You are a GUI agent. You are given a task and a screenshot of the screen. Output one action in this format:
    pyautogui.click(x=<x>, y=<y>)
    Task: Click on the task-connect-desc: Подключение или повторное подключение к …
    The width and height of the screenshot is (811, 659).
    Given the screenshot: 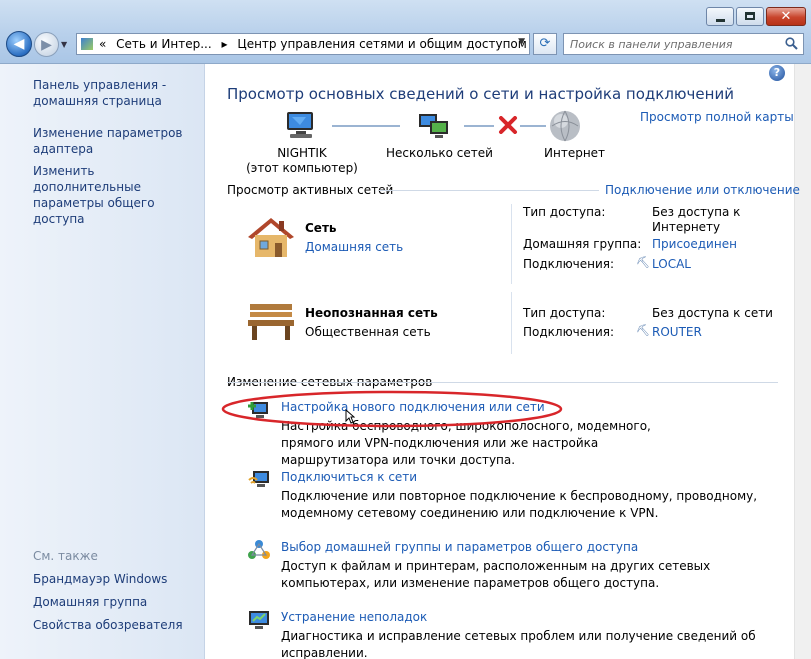 What is the action you would take?
    pyautogui.click(x=519, y=504)
    